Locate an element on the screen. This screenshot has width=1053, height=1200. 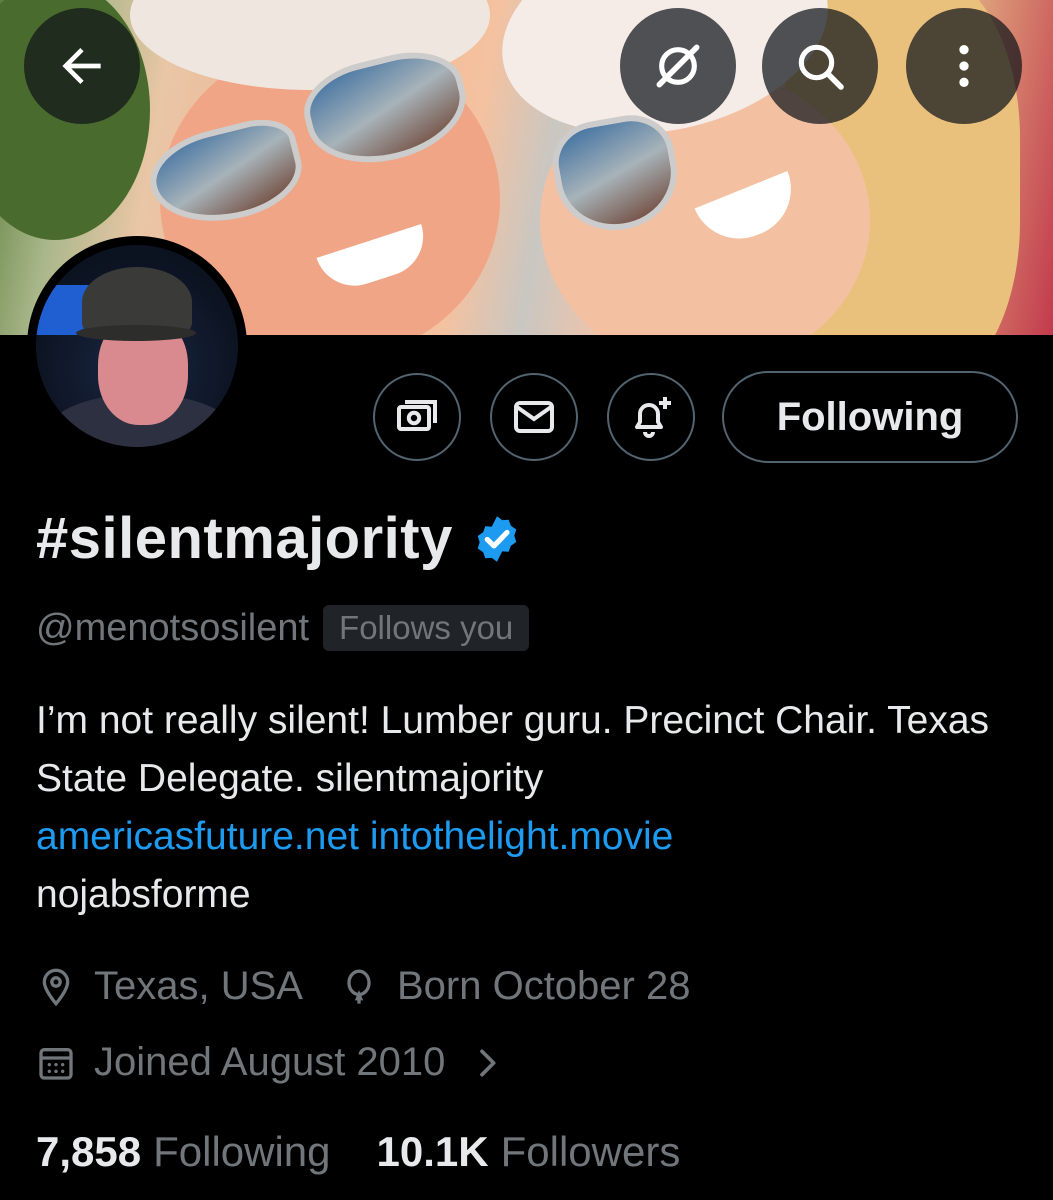
grok-icon is located at coordinates (678, 66).